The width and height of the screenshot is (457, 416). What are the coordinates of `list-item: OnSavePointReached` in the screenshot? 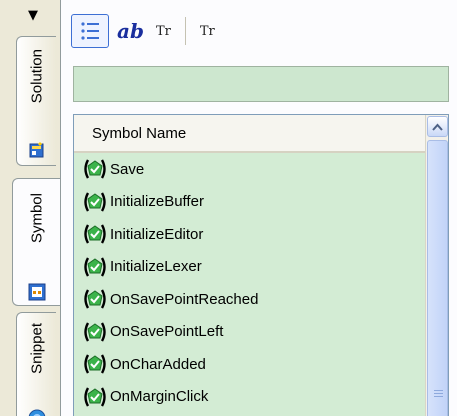 It's located at (250, 299).